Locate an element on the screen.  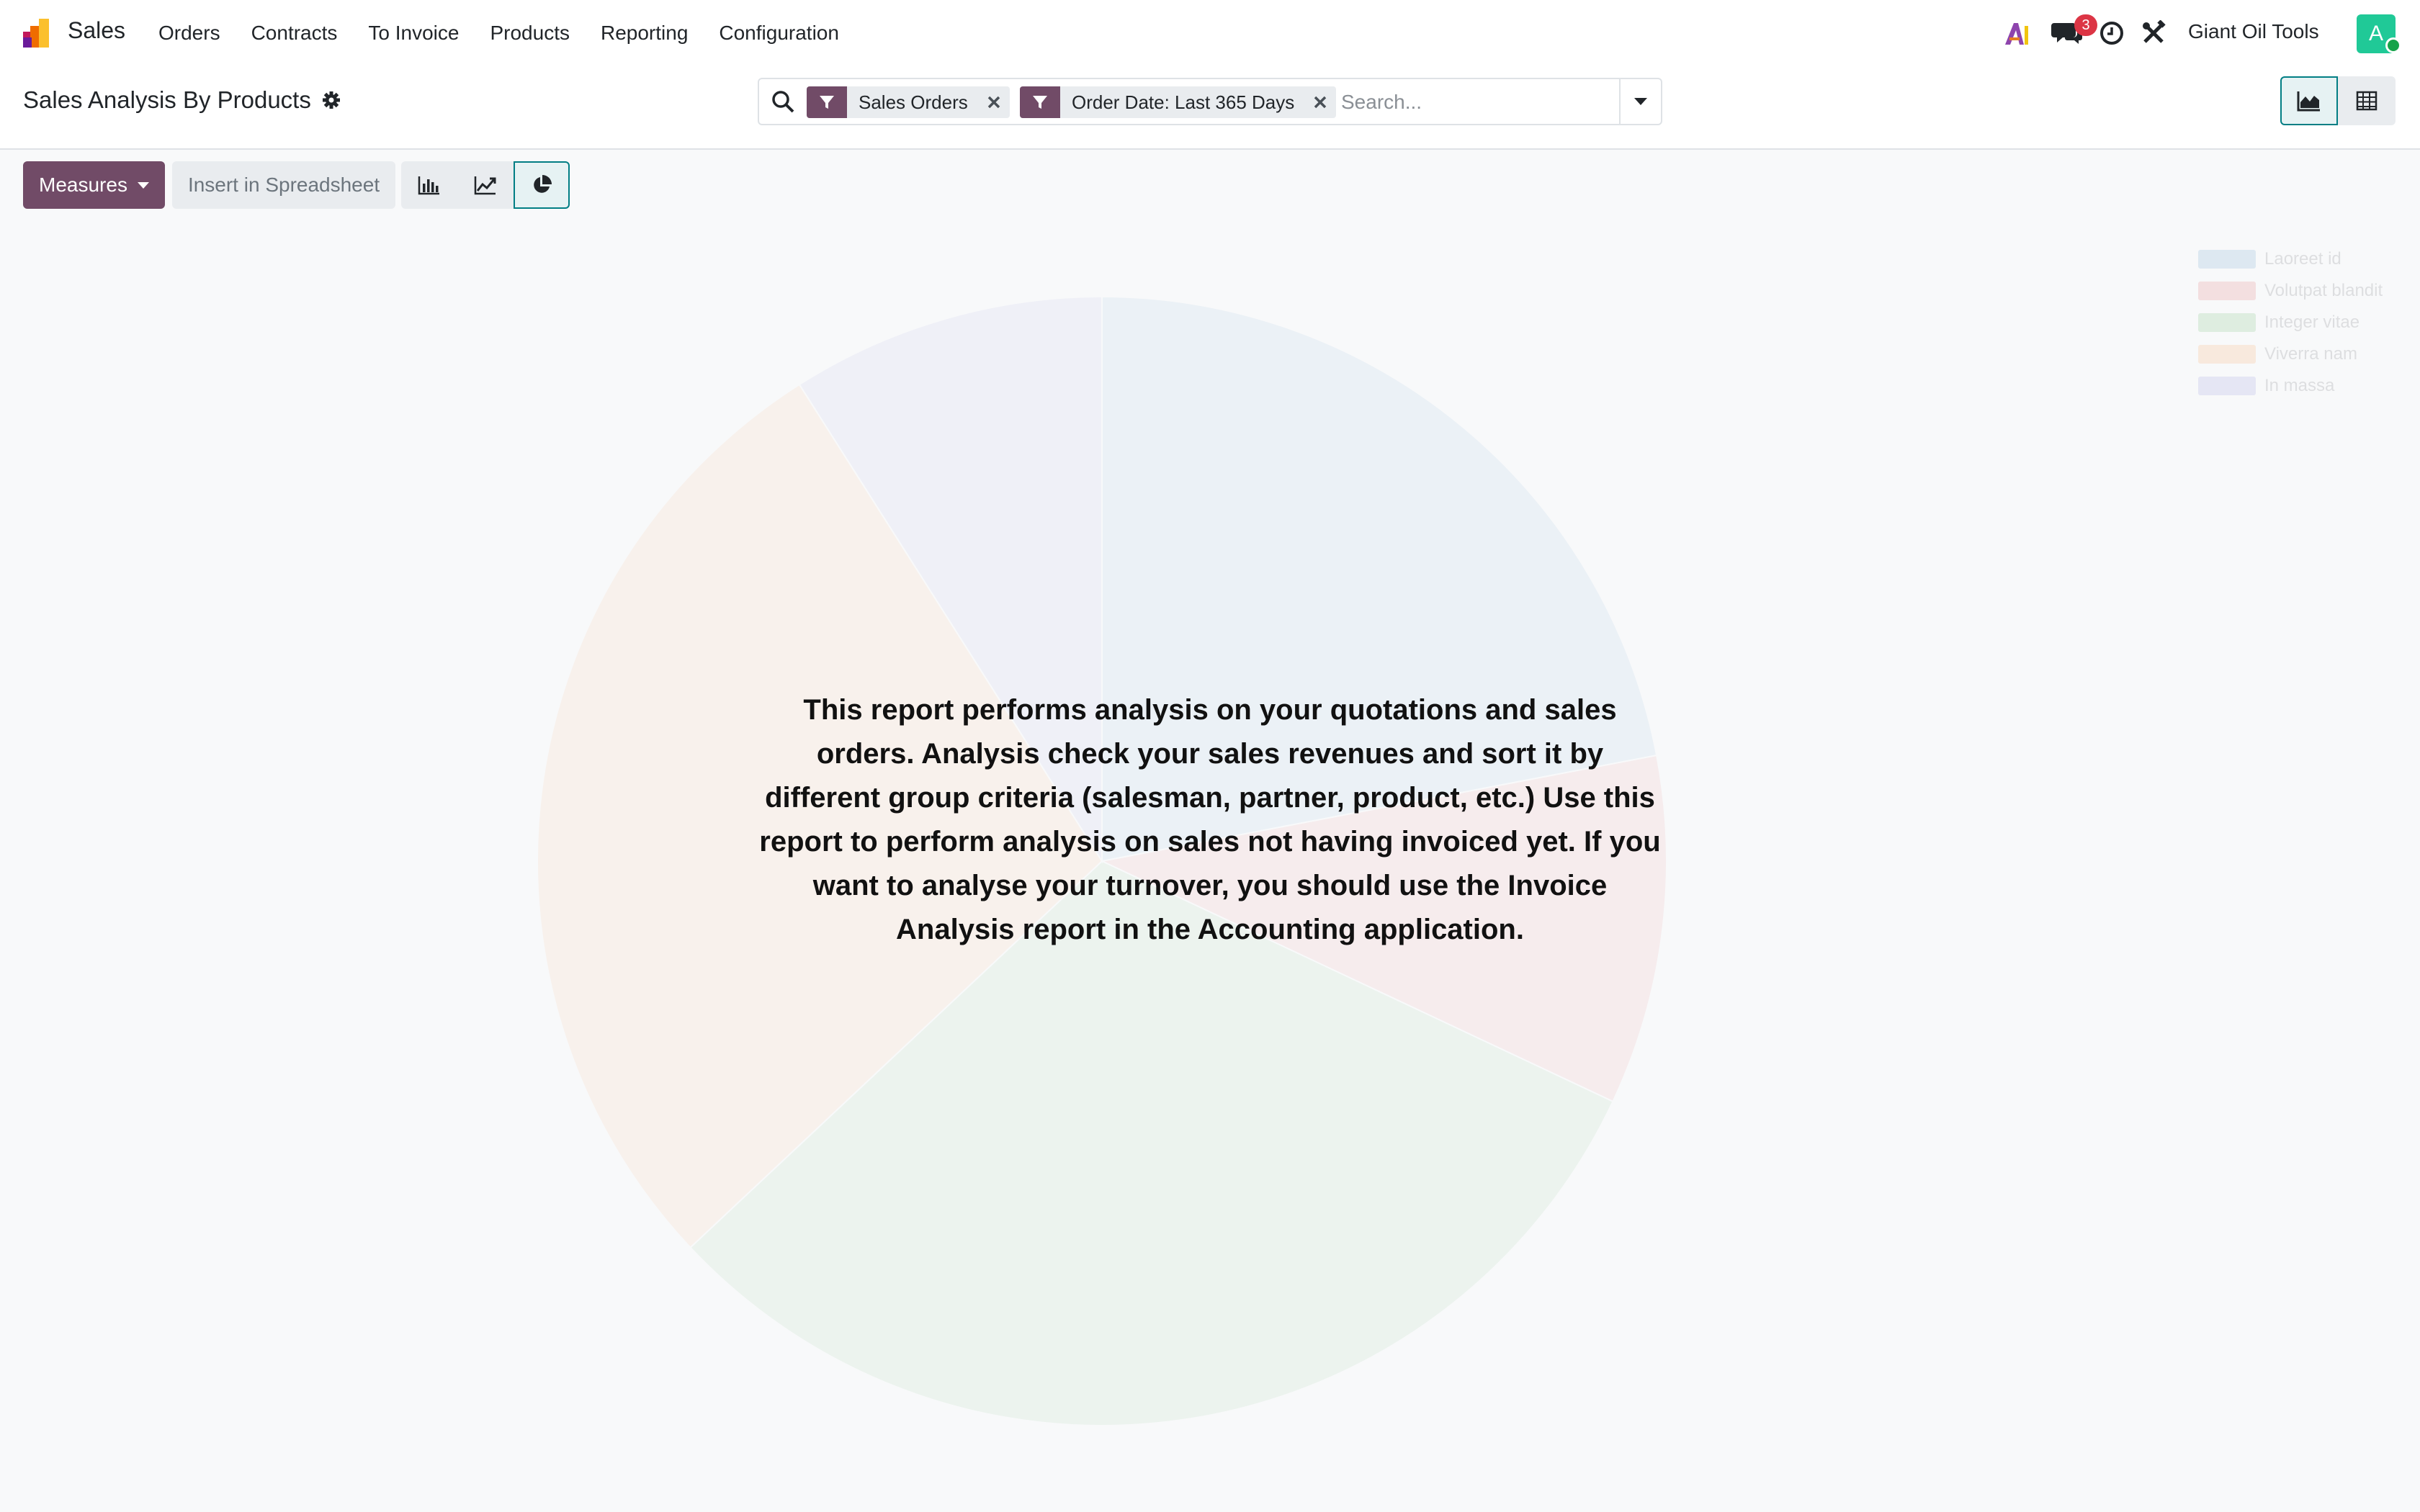
view-switcher is located at coordinates (2338, 100).